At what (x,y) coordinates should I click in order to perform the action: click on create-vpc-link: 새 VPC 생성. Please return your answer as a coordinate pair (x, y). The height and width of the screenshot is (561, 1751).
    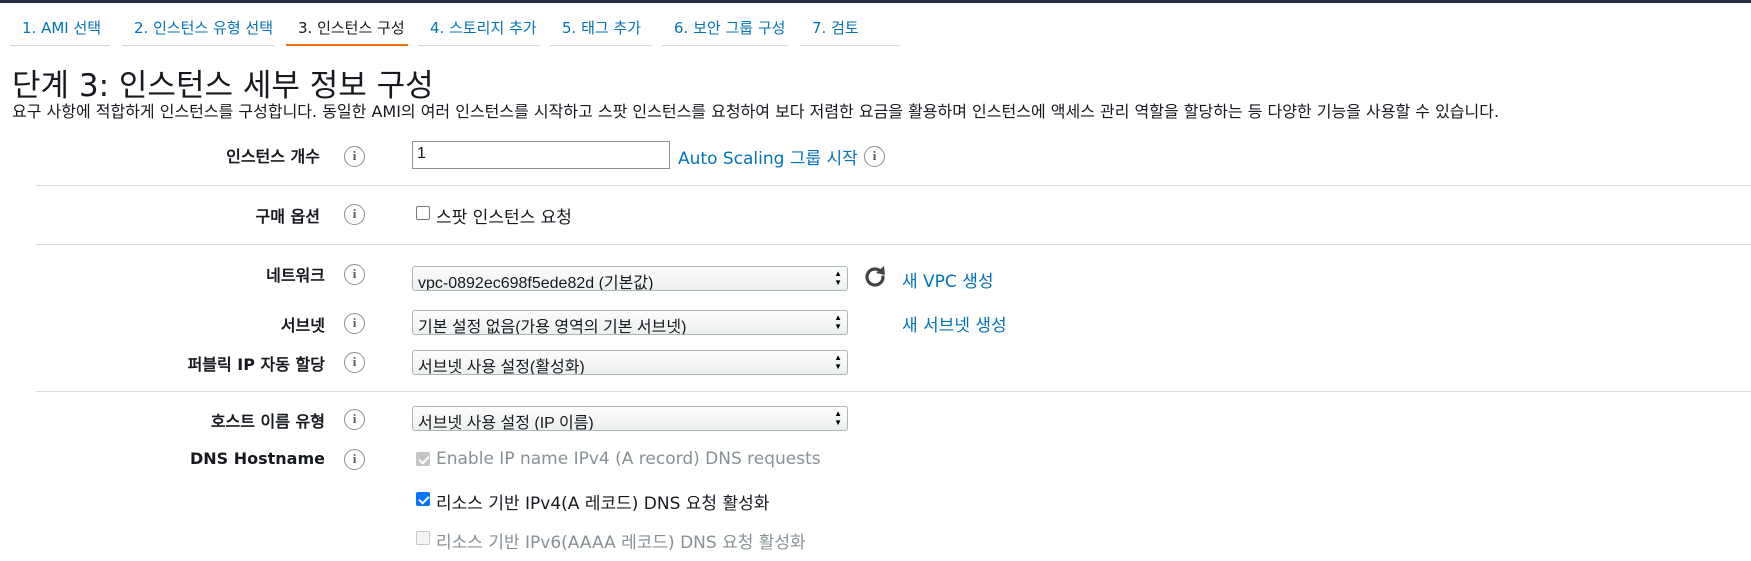
    Looking at the image, I should click on (947, 279).